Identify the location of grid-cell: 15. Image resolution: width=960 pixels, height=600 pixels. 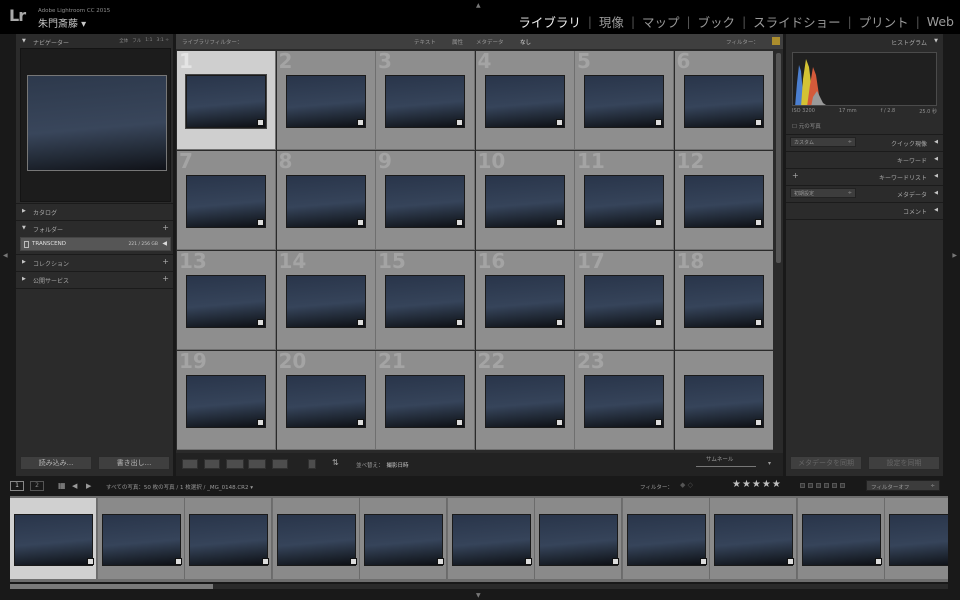
(425, 299).